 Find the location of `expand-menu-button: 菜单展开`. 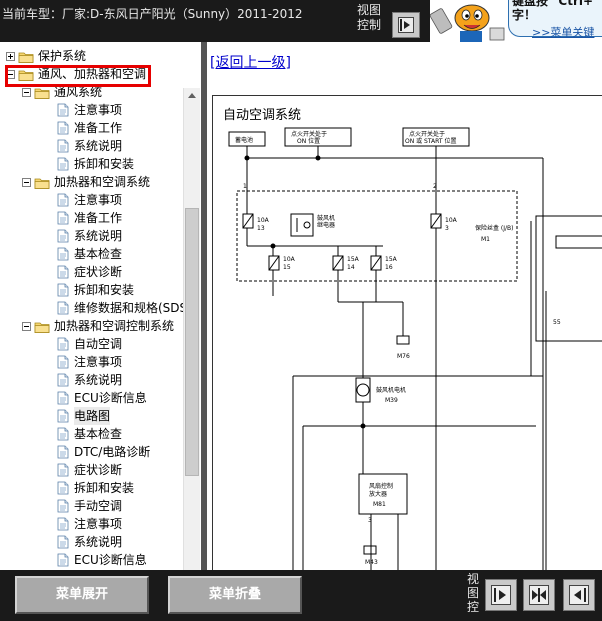

expand-menu-button: 菜单展开 is located at coordinates (82, 595).